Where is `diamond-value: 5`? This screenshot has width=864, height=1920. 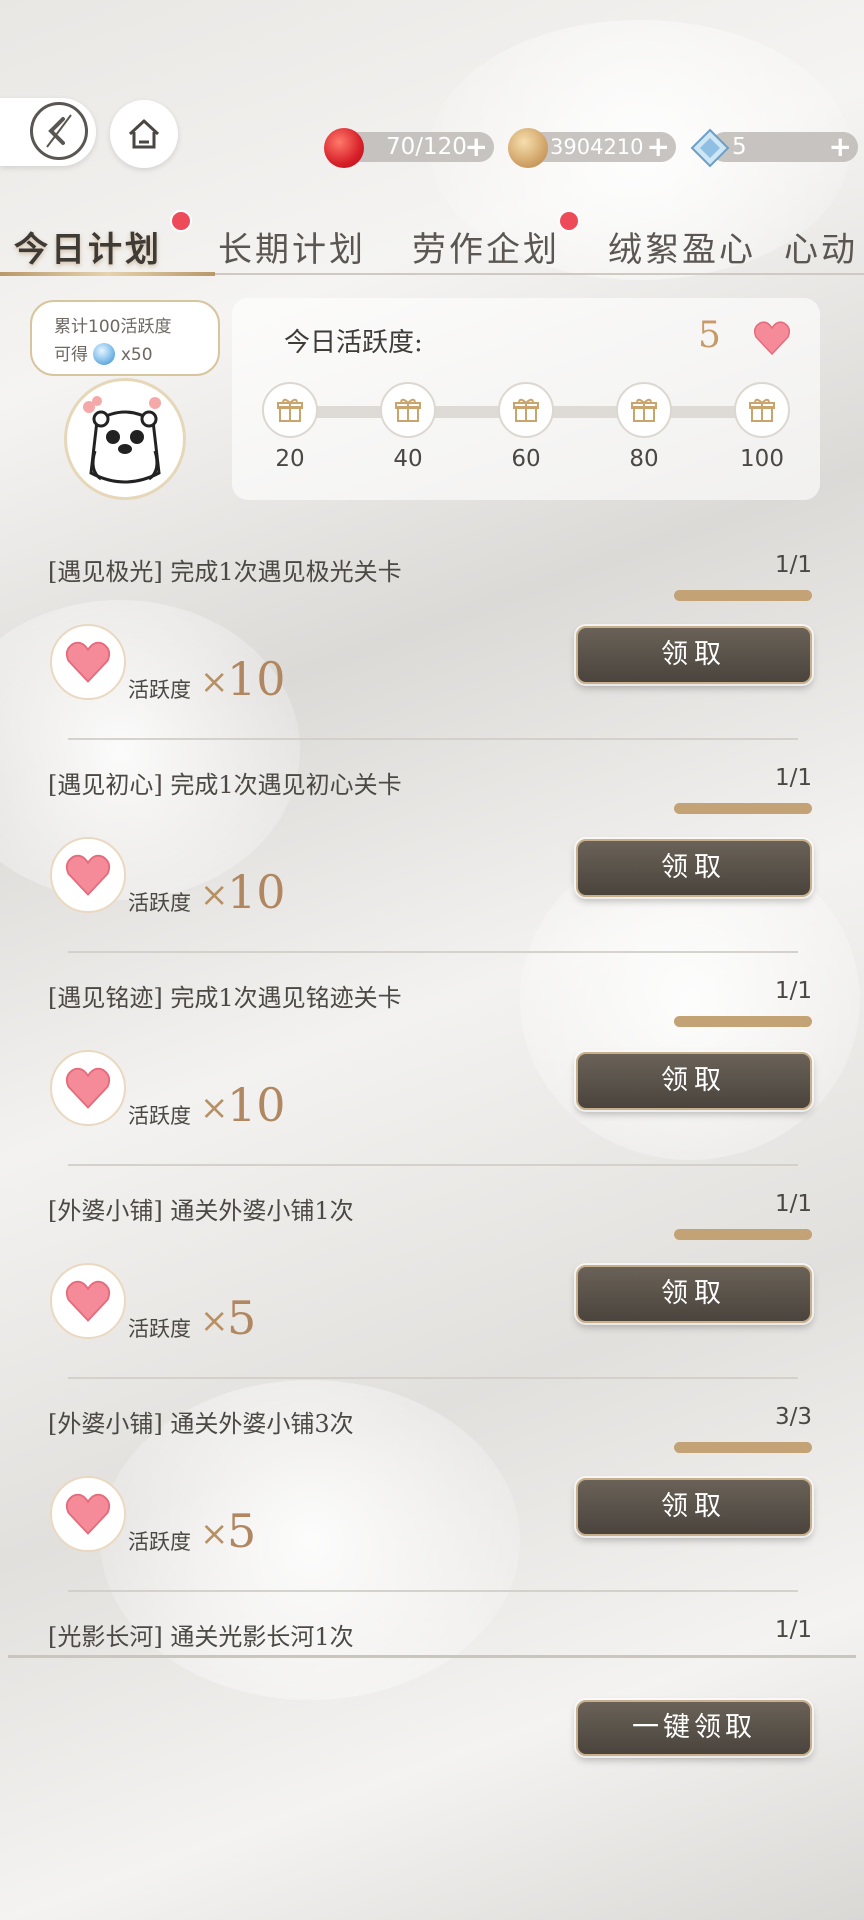
diamond-value: 5 is located at coordinates (739, 147).